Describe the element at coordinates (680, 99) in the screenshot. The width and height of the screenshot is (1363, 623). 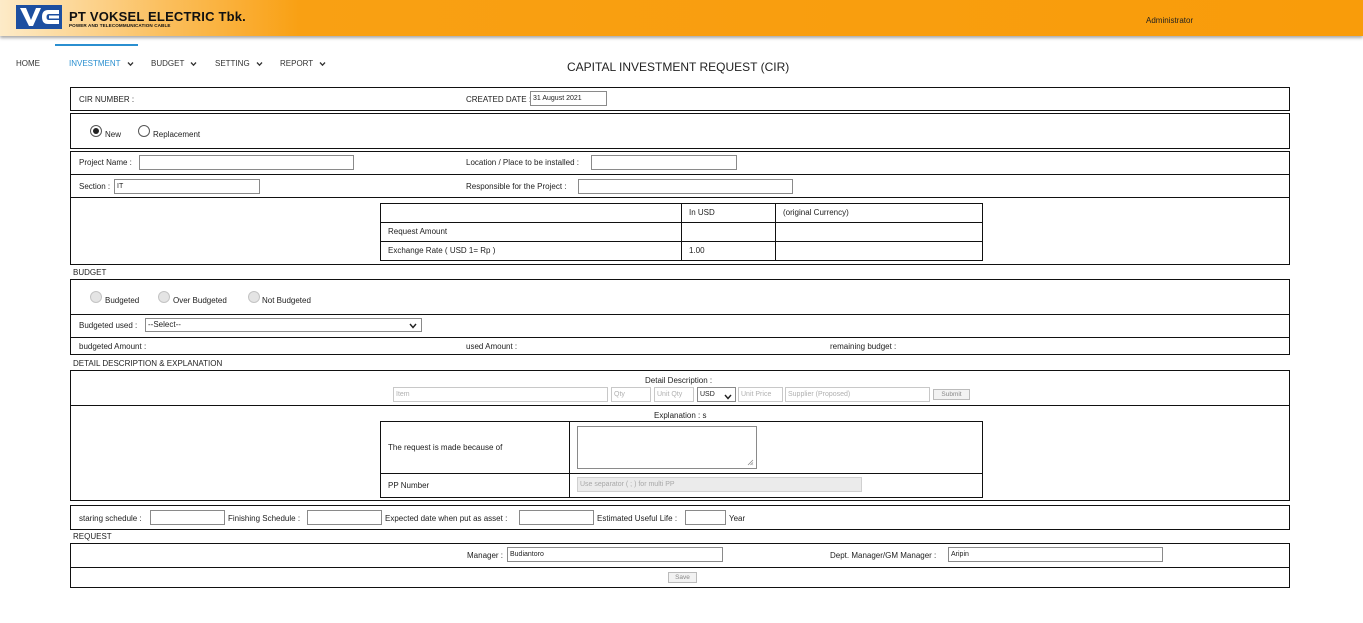
I see `cir-header-row` at that location.